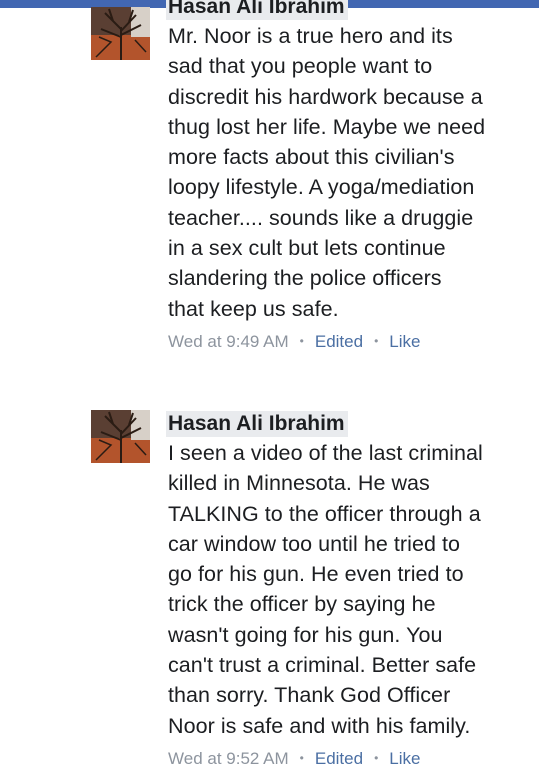 This screenshot has height=777, width=539. I want to click on comment-timestamp: Wed at 9:49 AM, so click(228, 341).